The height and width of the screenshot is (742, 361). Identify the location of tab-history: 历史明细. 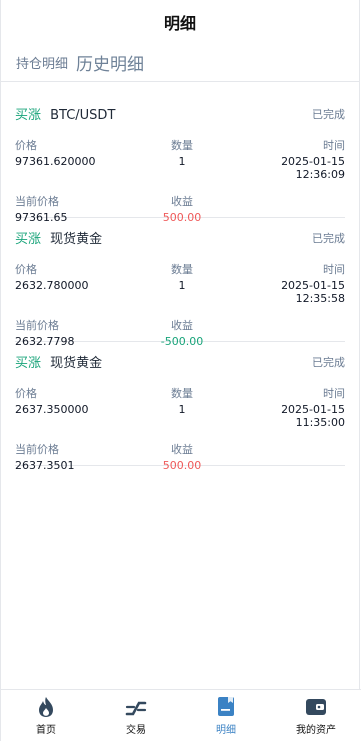
(110, 62).